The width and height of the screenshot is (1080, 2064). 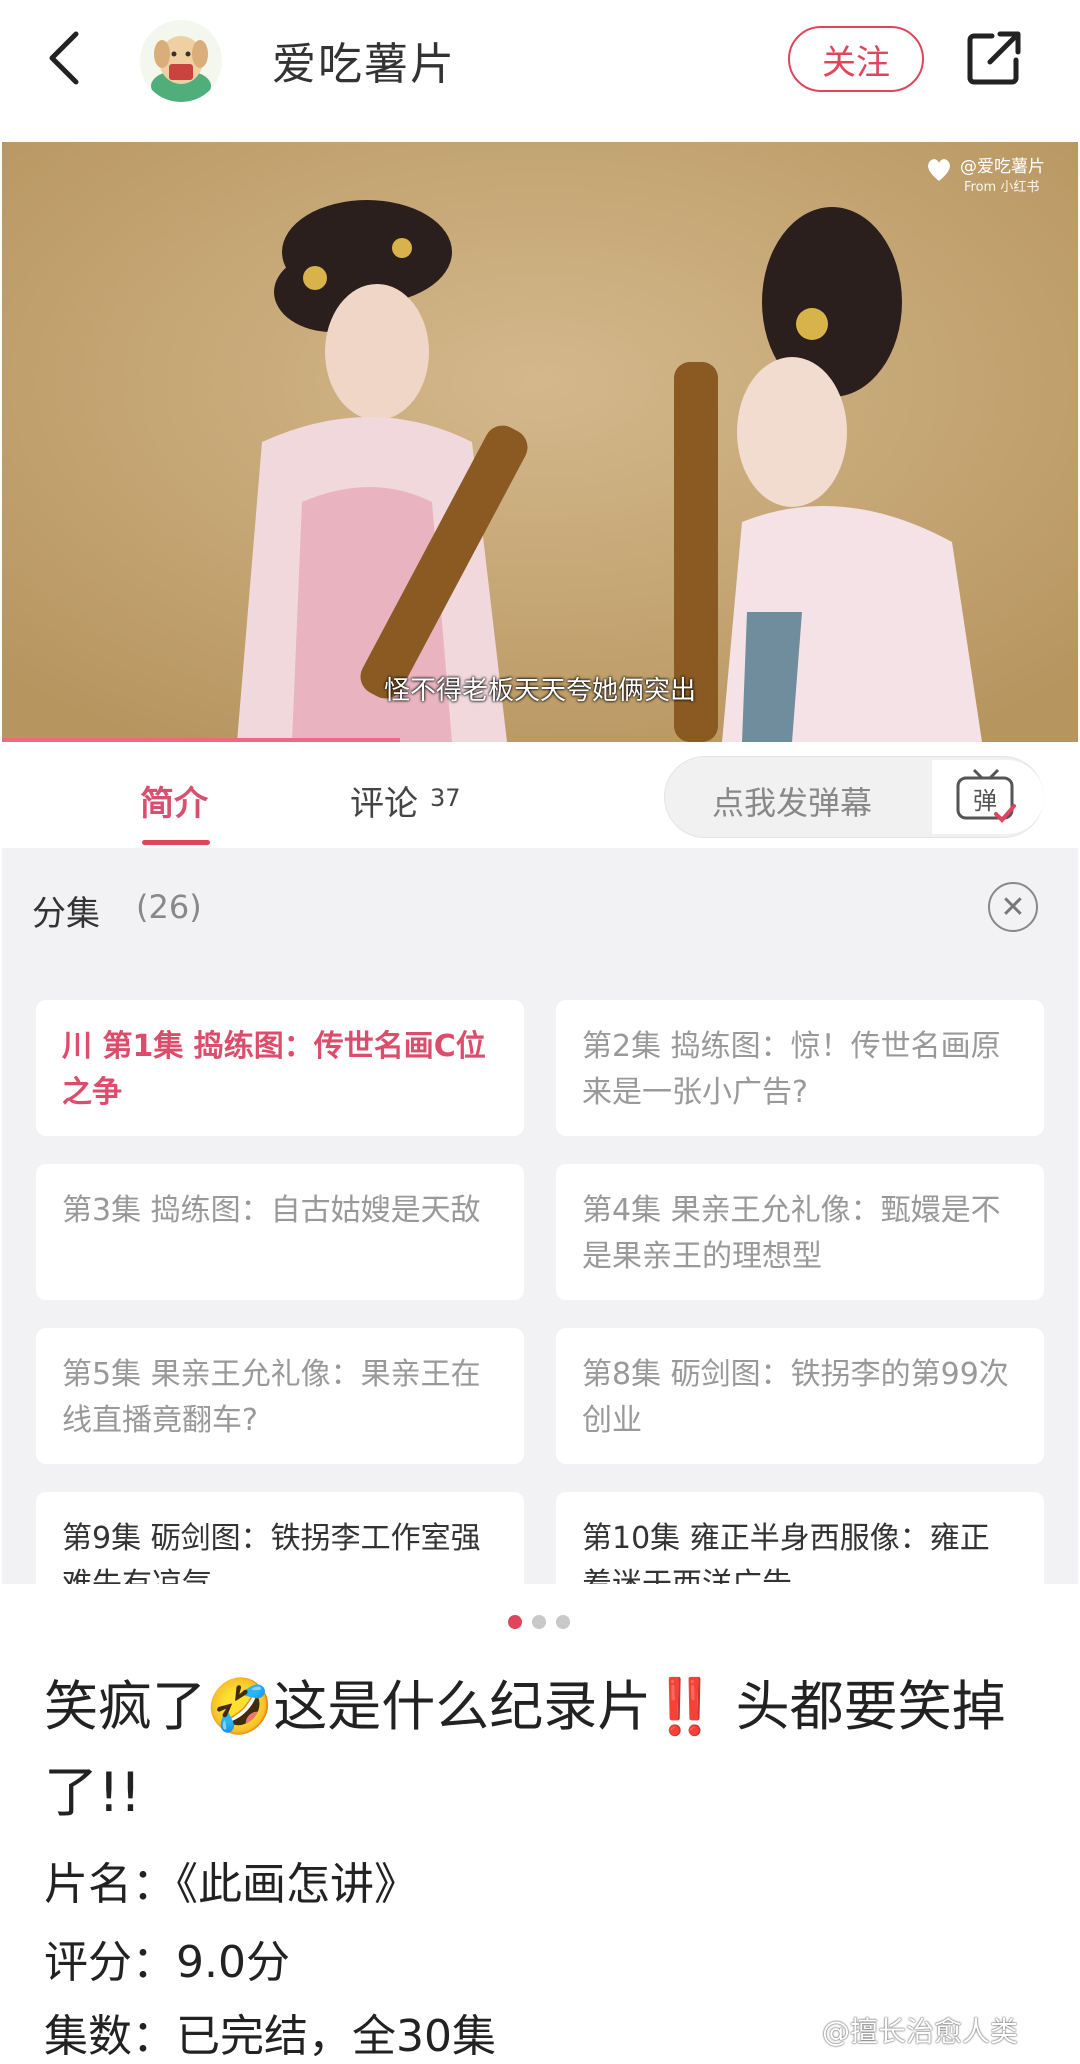 I want to click on episode-item: 第4集 果亲王允礼像：甄嬛是不是果亲王的理想型, so click(x=800, y=1232).